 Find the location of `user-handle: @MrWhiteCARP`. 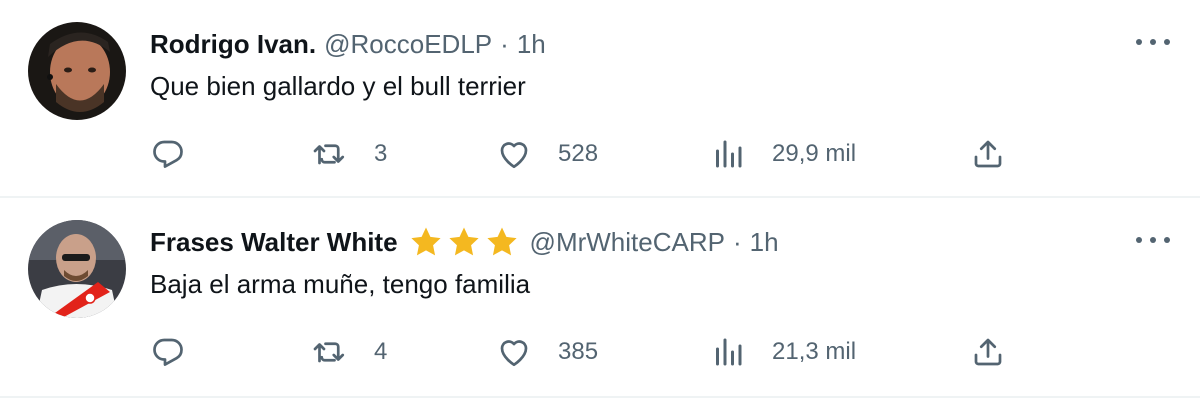

user-handle: @MrWhiteCARP is located at coordinates (627, 242).